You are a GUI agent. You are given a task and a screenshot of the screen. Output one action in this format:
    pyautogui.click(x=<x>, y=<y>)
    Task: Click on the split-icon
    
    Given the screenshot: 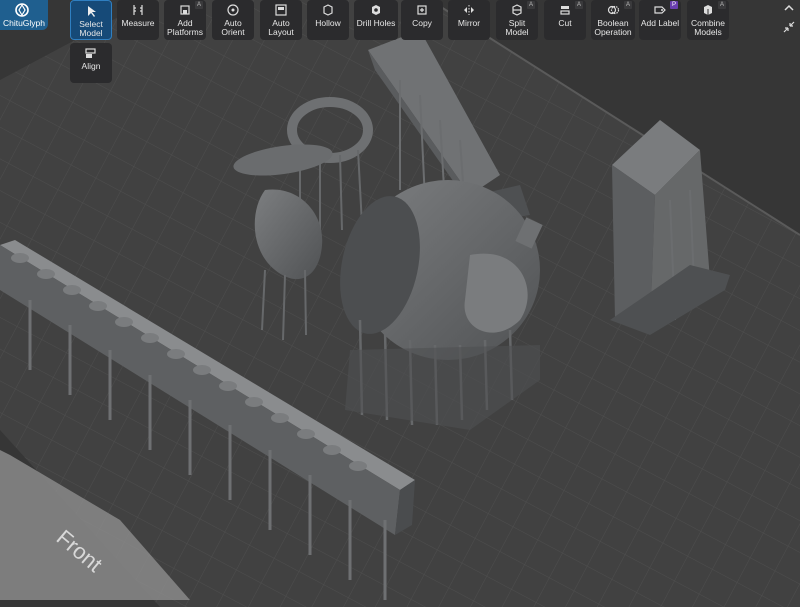 What is the action you would take?
    pyautogui.click(x=517, y=10)
    